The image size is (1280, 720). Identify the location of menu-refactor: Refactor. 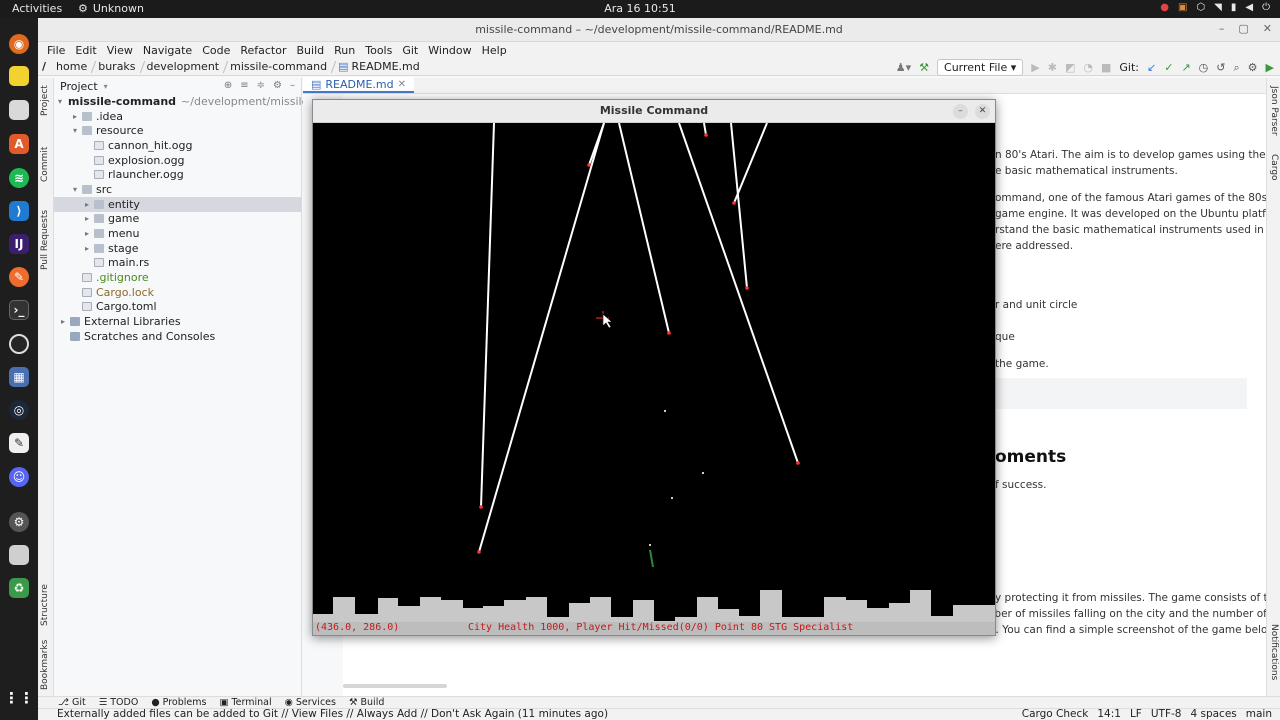
(263, 50).